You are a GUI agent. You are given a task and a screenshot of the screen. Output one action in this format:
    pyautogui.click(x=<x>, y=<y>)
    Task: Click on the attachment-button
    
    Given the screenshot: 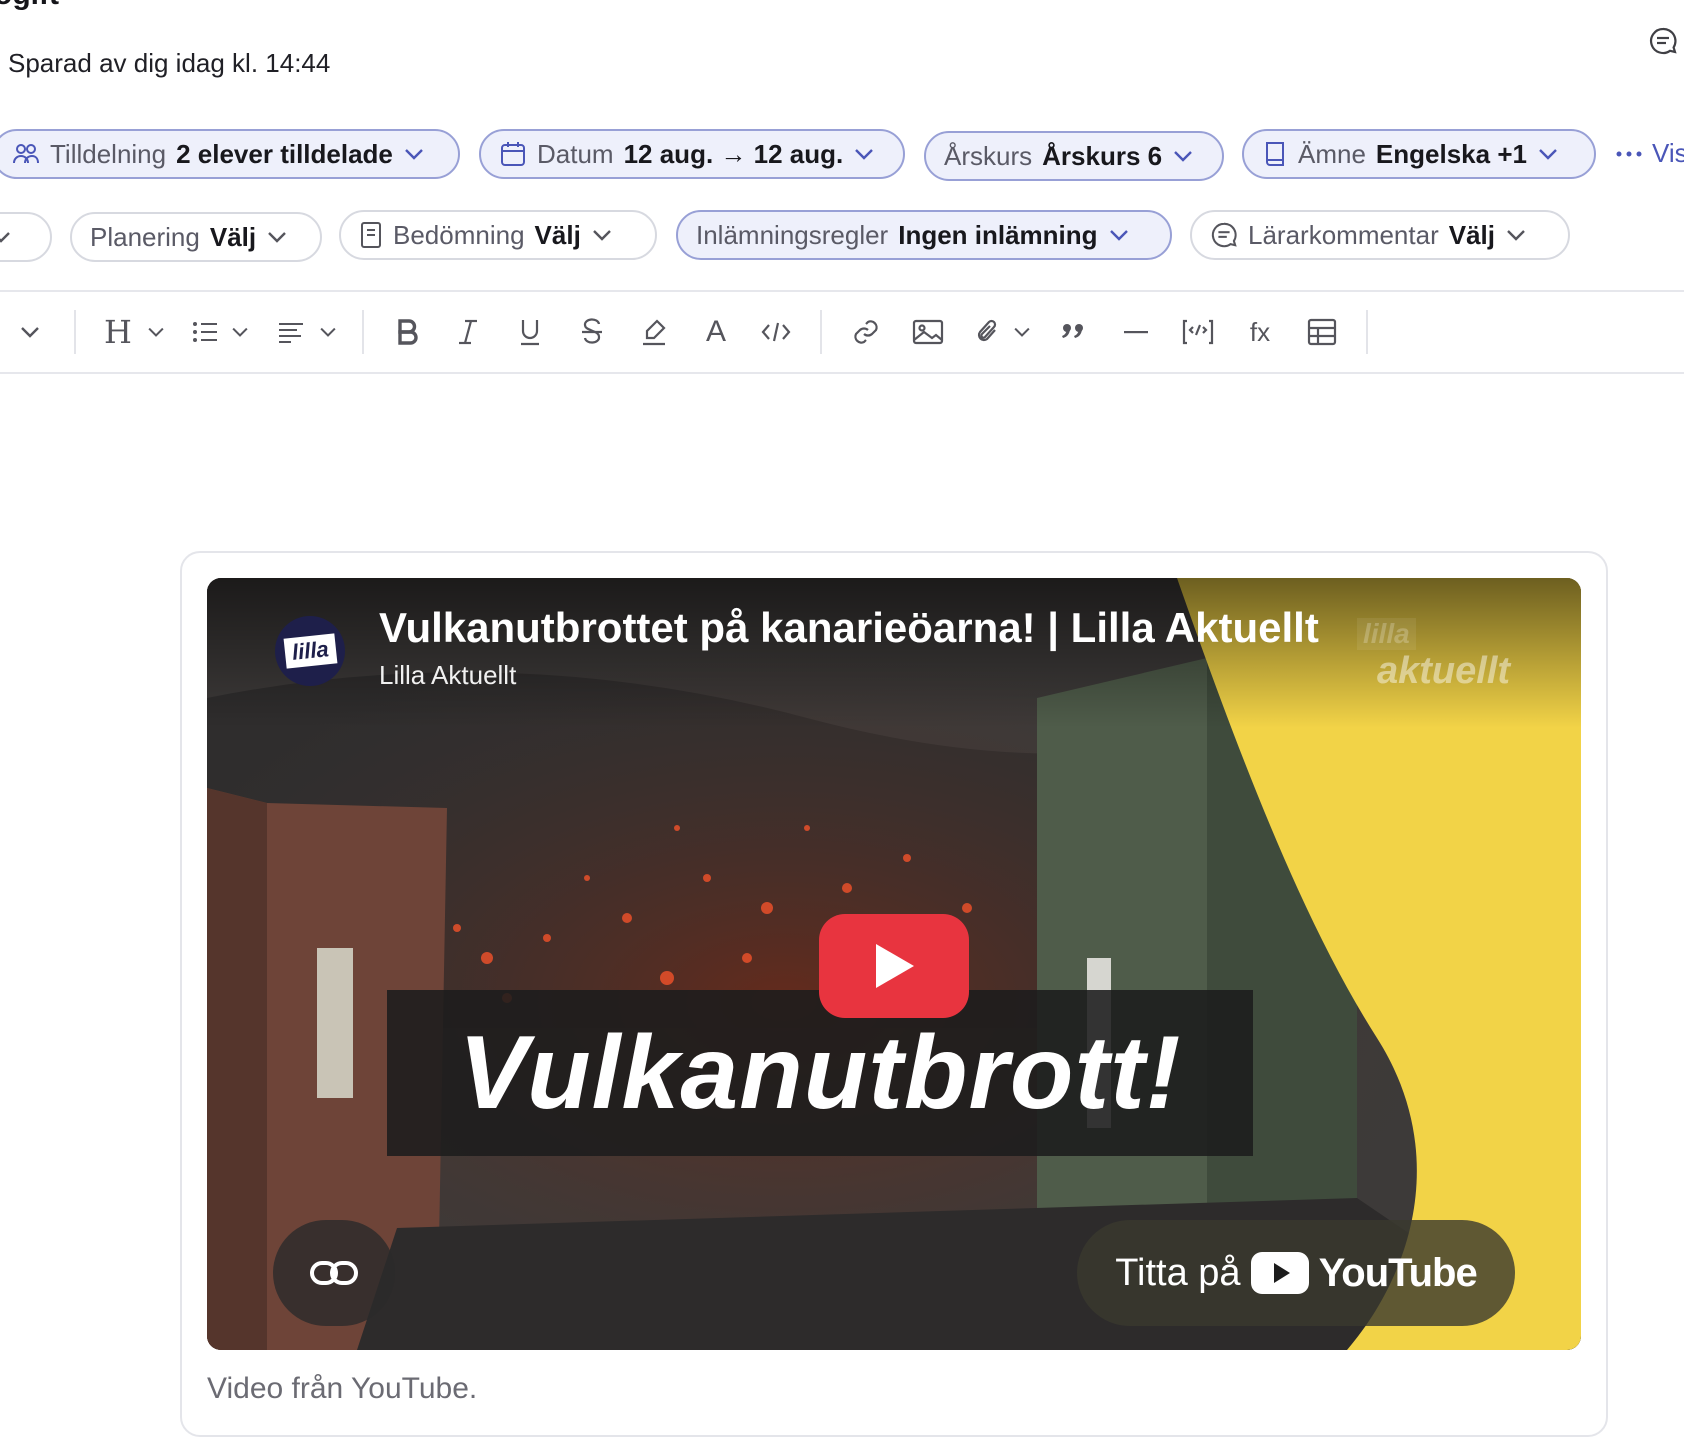 What is the action you would take?
    pyautogui.click(x=1004, y=332)
    